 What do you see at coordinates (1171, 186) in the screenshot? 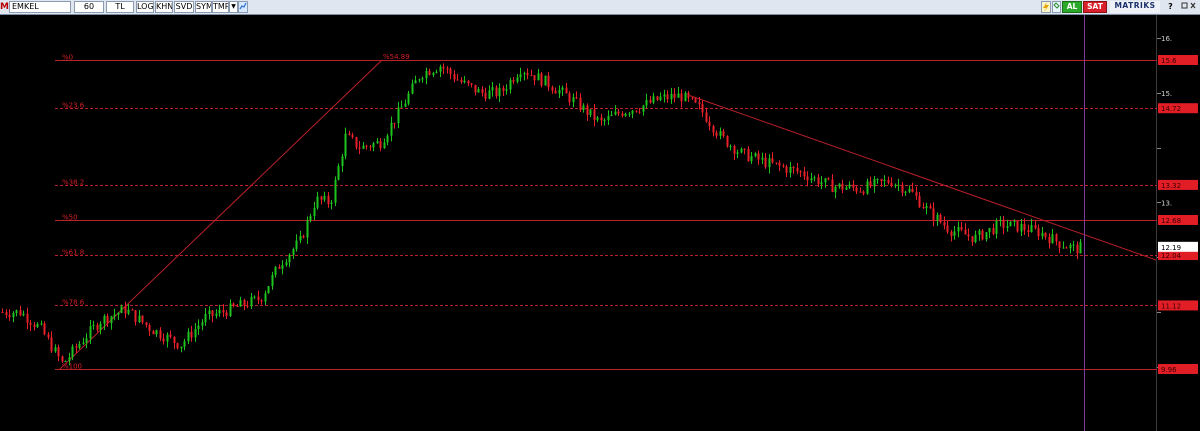
I see `fib-axis-tag-label: 13.32` at bounding box center [1171, 186].